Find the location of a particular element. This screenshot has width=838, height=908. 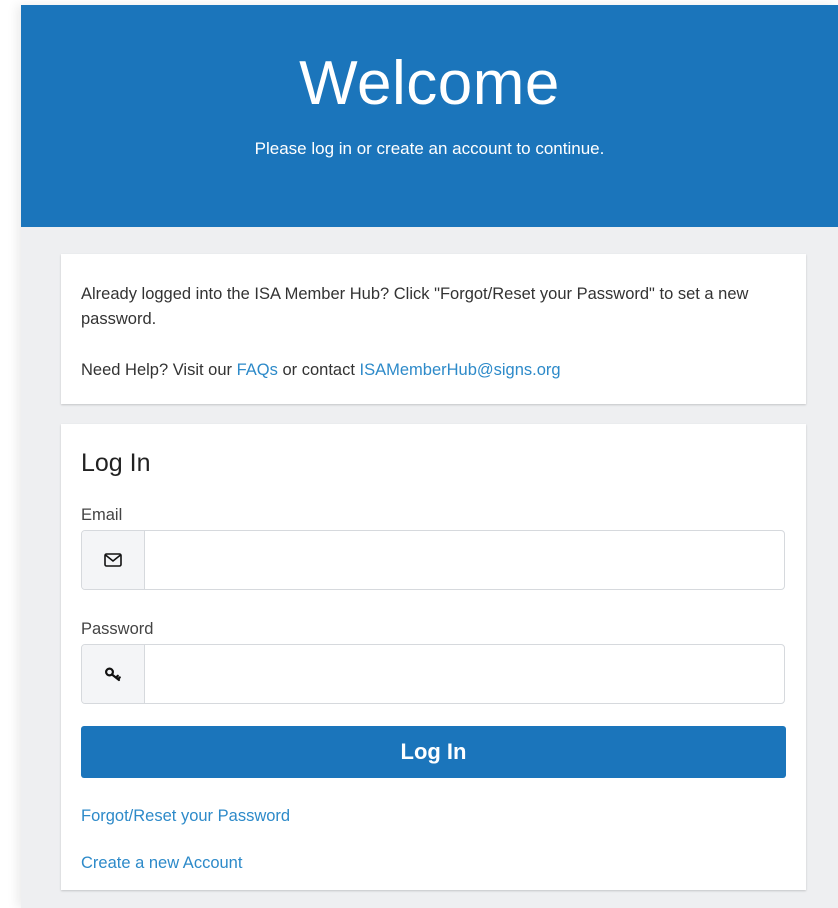

login-title: Log In is located at coordinates (116, 463).